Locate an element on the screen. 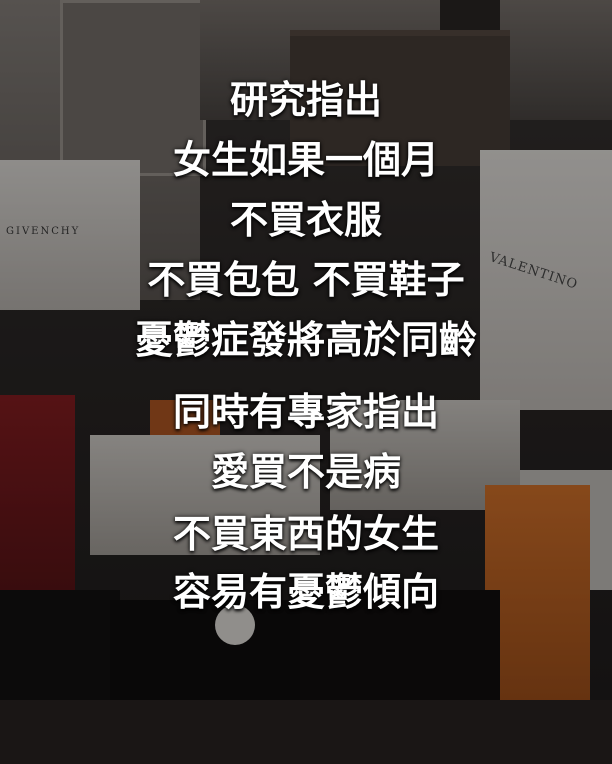 Image resolution: width=612 pixels, height=764 pixels. caption-line-3: 不買衣服 is located at coordinates (305, 220).